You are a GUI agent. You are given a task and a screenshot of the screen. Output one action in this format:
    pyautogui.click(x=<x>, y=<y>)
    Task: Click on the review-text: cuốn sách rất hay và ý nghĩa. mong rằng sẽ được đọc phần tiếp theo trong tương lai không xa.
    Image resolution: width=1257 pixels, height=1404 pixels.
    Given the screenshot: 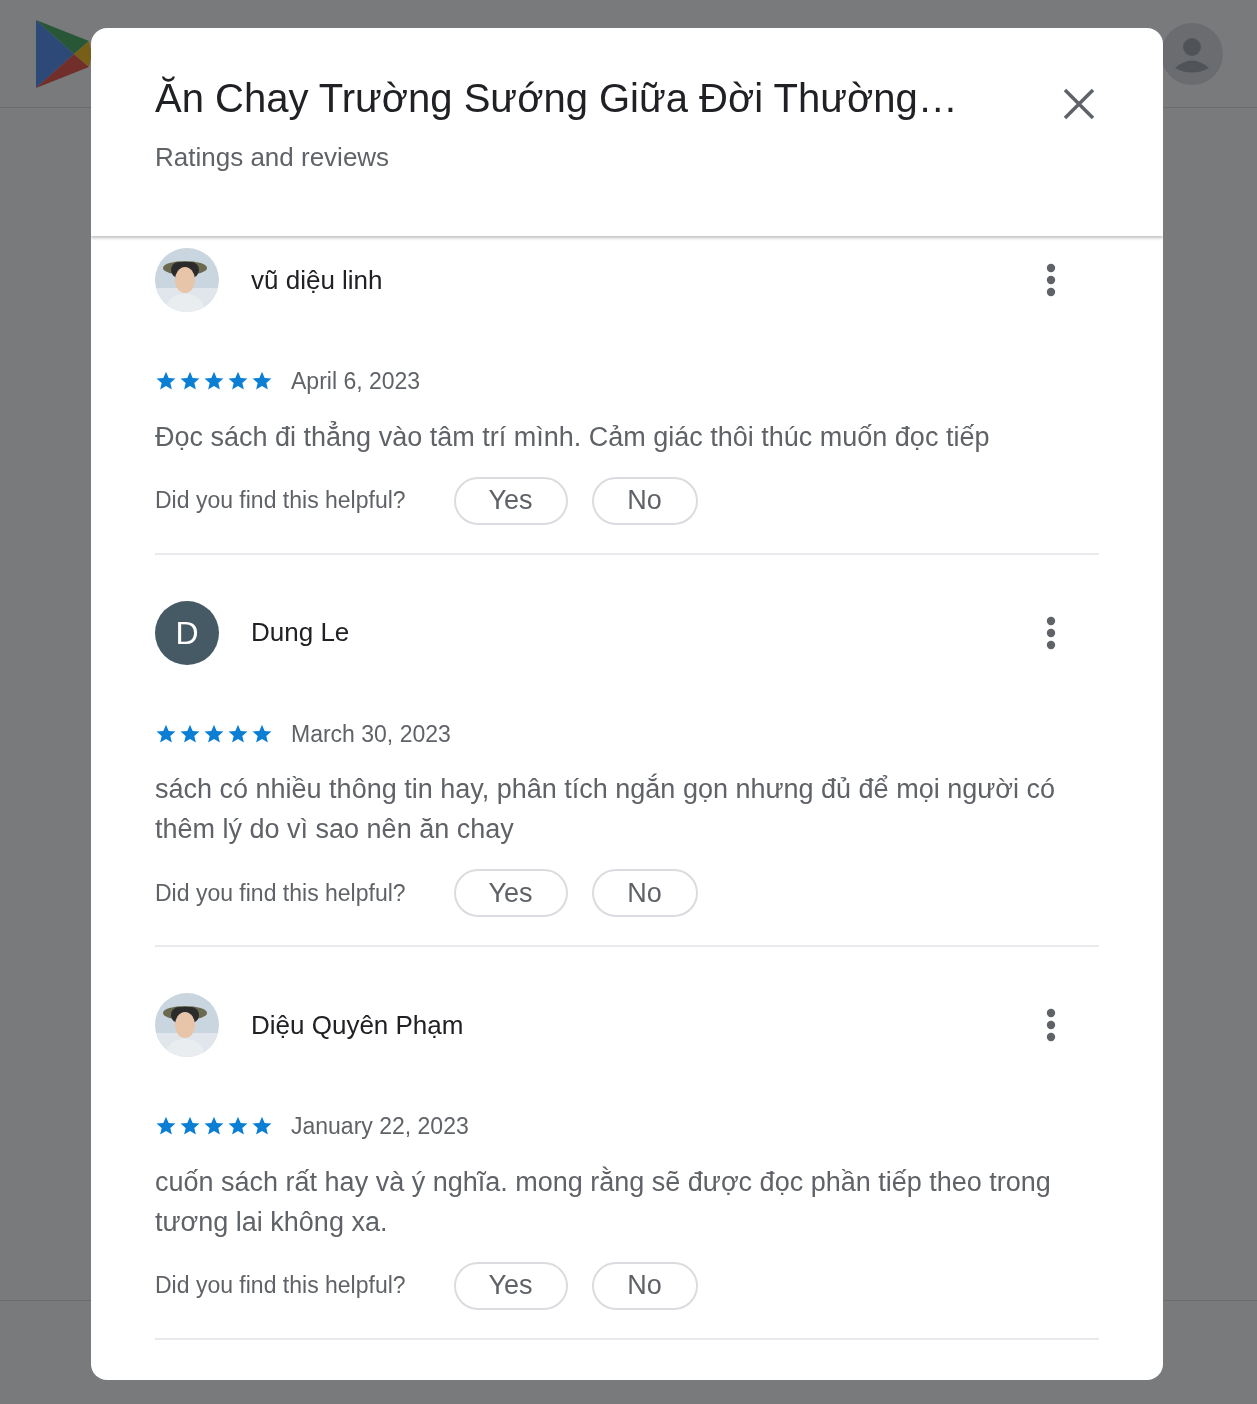 What is the action you would take?
    pyautogui.click(x=603, y=1202)
    